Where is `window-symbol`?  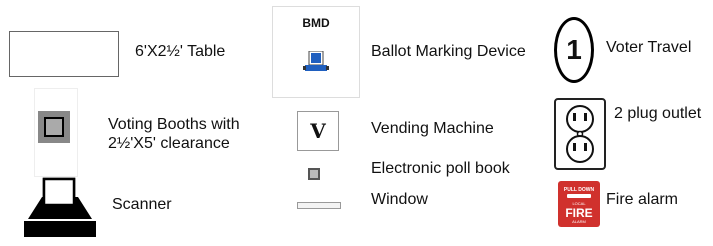 window-symbol is located at coordinates (319, 205).